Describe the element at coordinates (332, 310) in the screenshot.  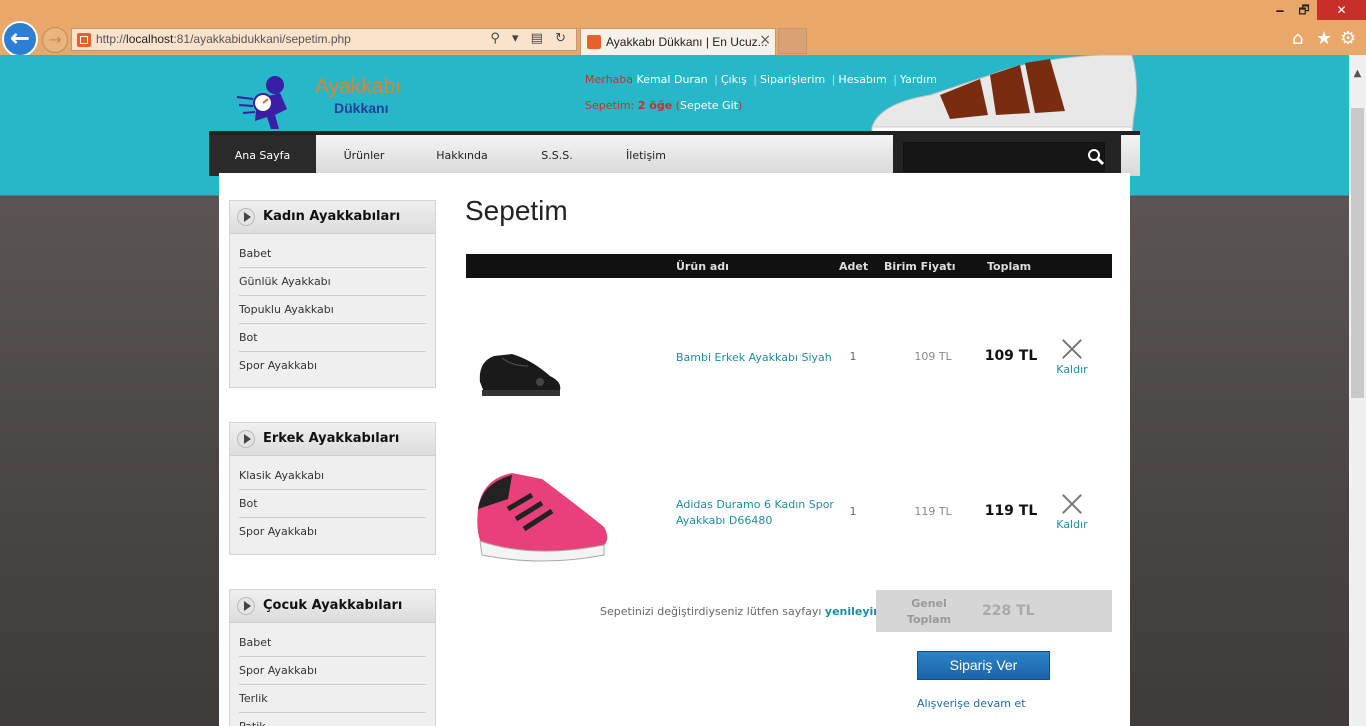
I see `category-item: Topuklu Ayakkabı` at that location.